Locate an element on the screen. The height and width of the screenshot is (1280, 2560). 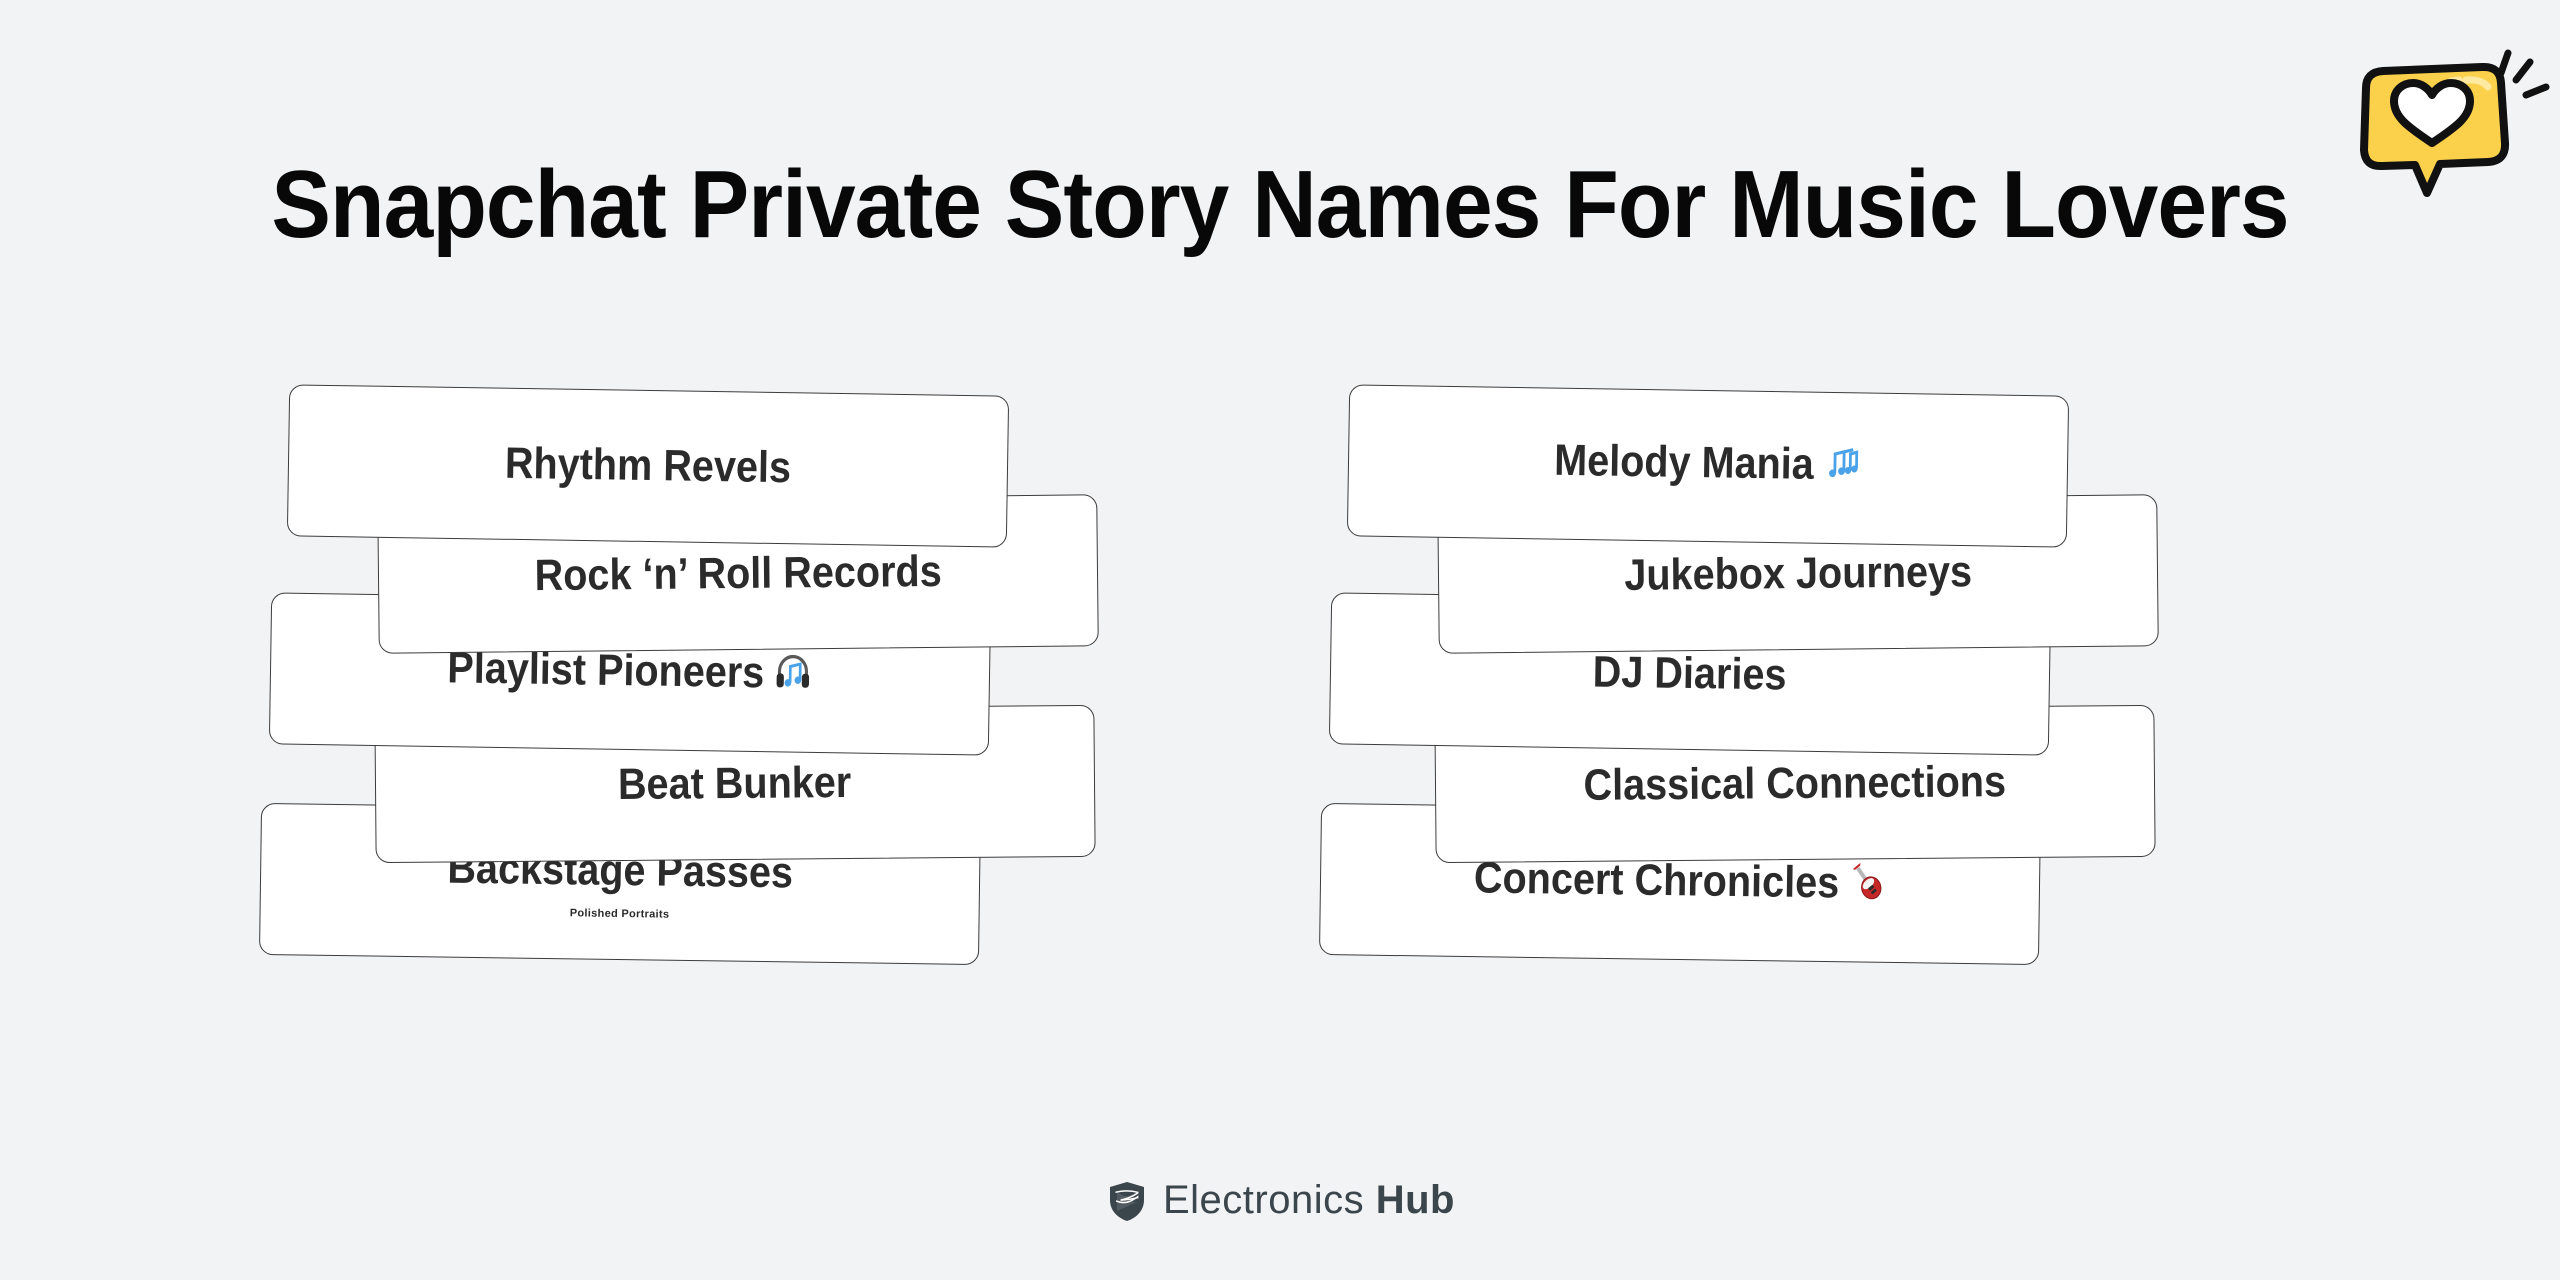
card-label: Playlist Pioneers is located at coordinates (630, 674).